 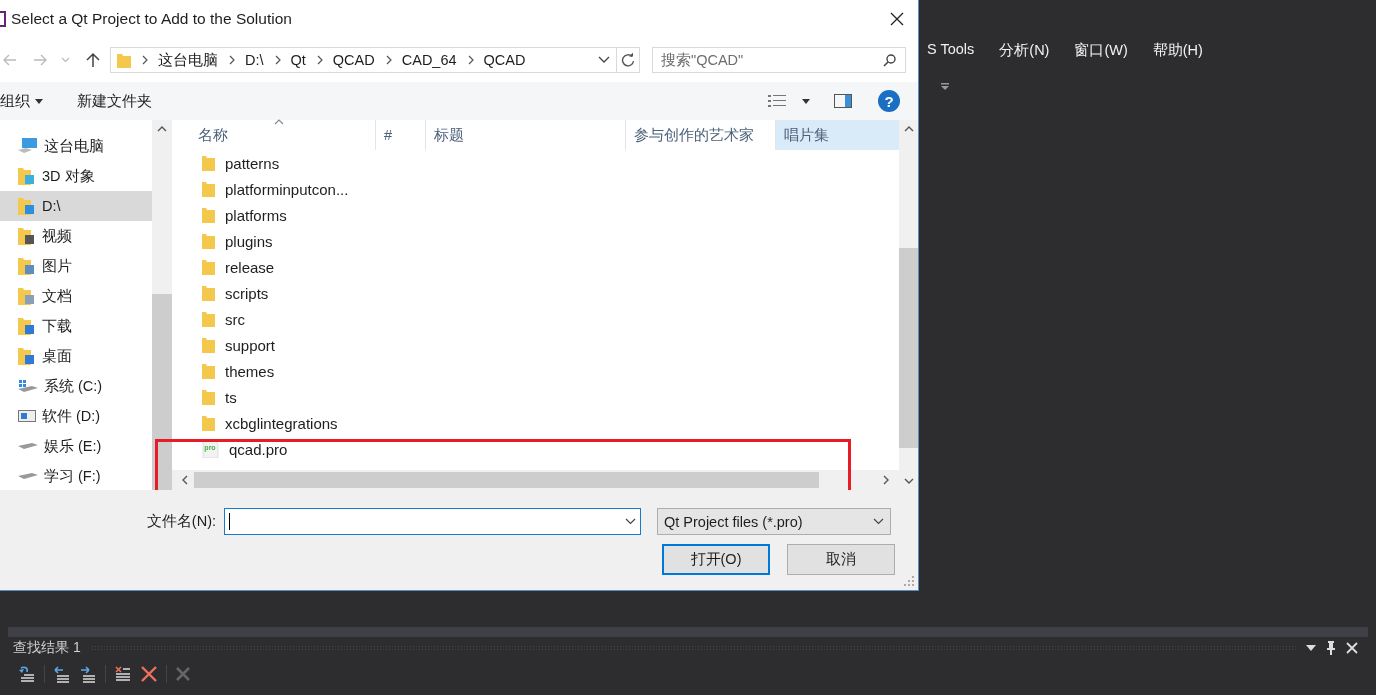 What do you see at coordinates (76, 356) in the screenshot?
I see `nav-item: 桌面` at bounding box center [76, 356].